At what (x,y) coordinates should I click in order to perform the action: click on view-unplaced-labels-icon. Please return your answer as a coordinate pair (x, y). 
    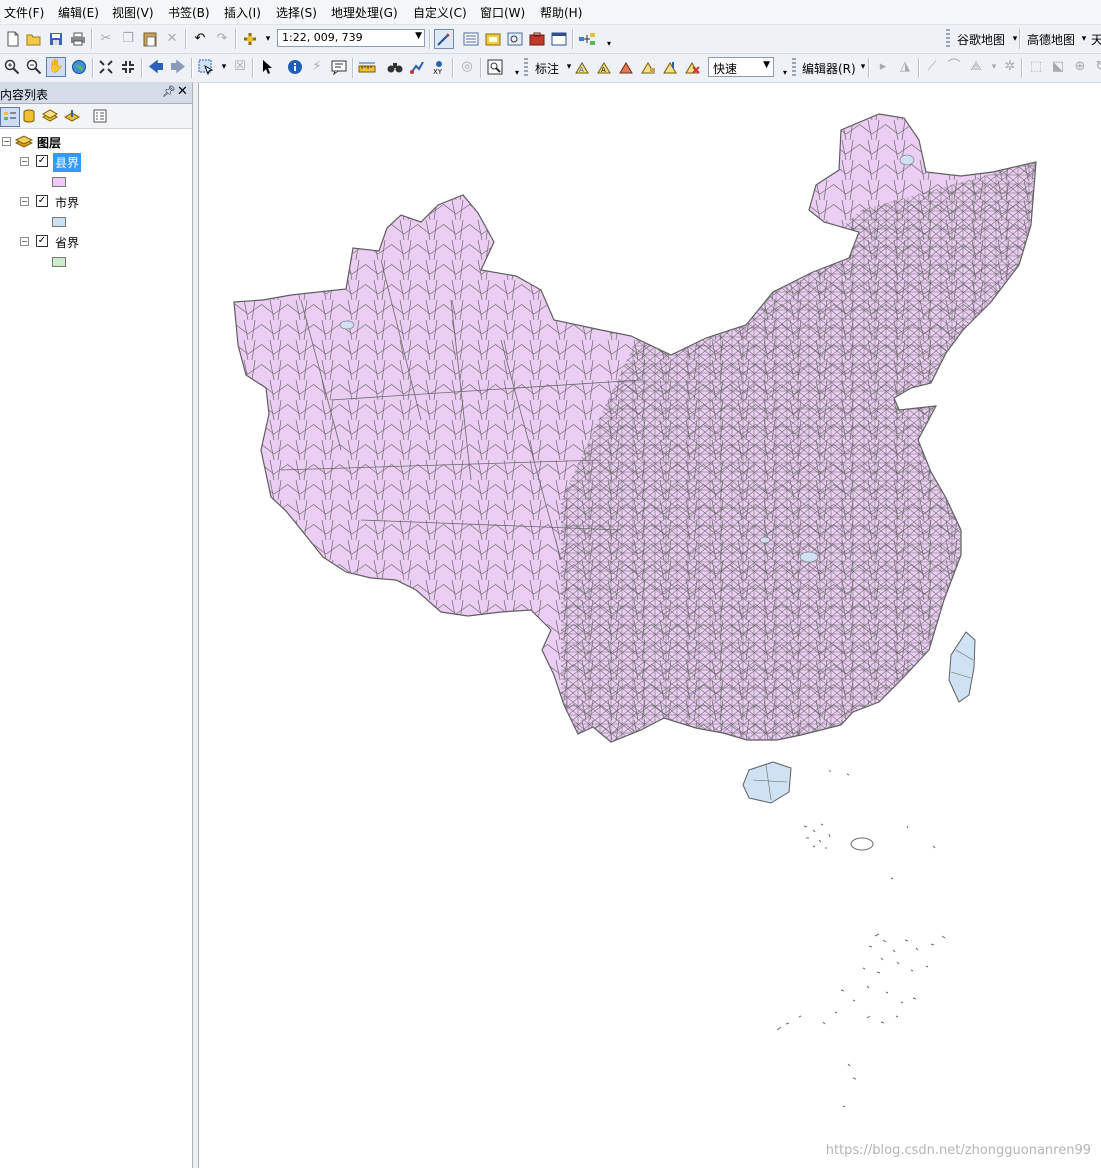
    Looking at the image, I should click on (670, 67).